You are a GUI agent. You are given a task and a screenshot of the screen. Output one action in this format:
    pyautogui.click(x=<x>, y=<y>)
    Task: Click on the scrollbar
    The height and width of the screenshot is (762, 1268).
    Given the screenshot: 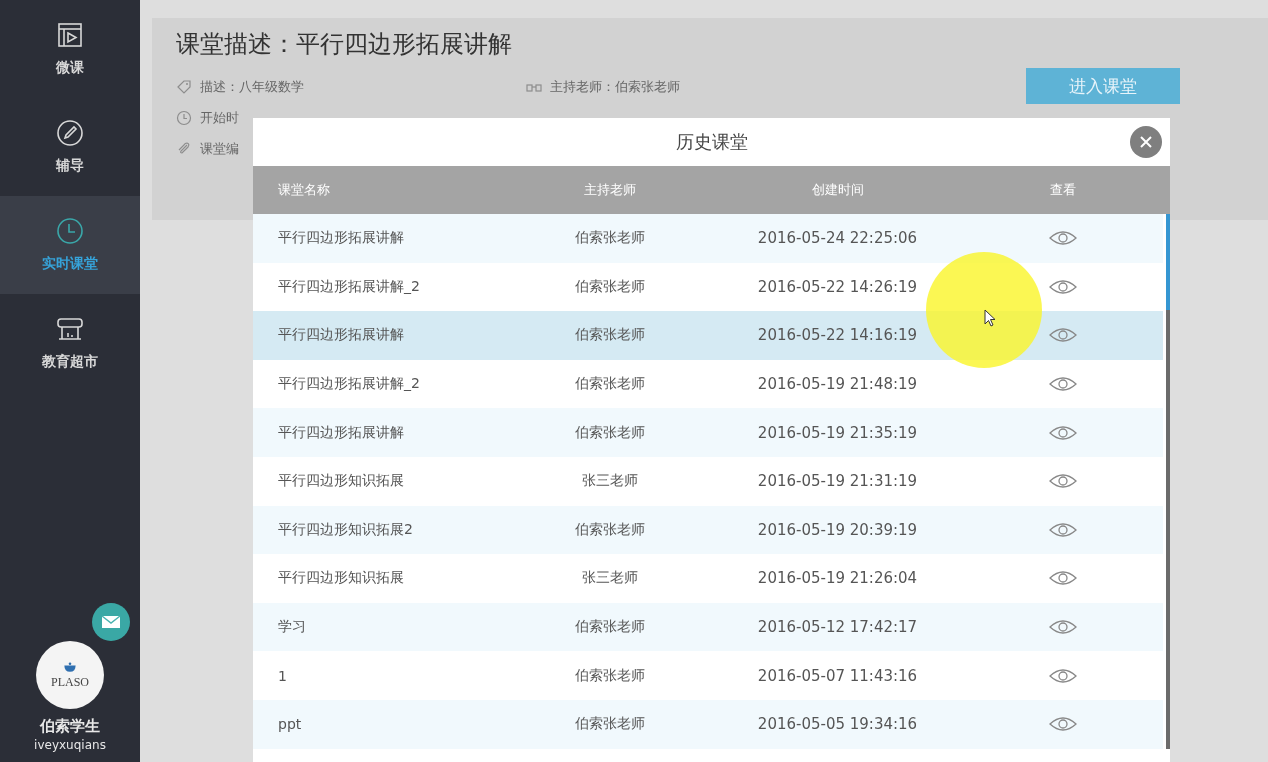 What is the action you would take?
    pyautogui.click(x=1168, y=481)
    